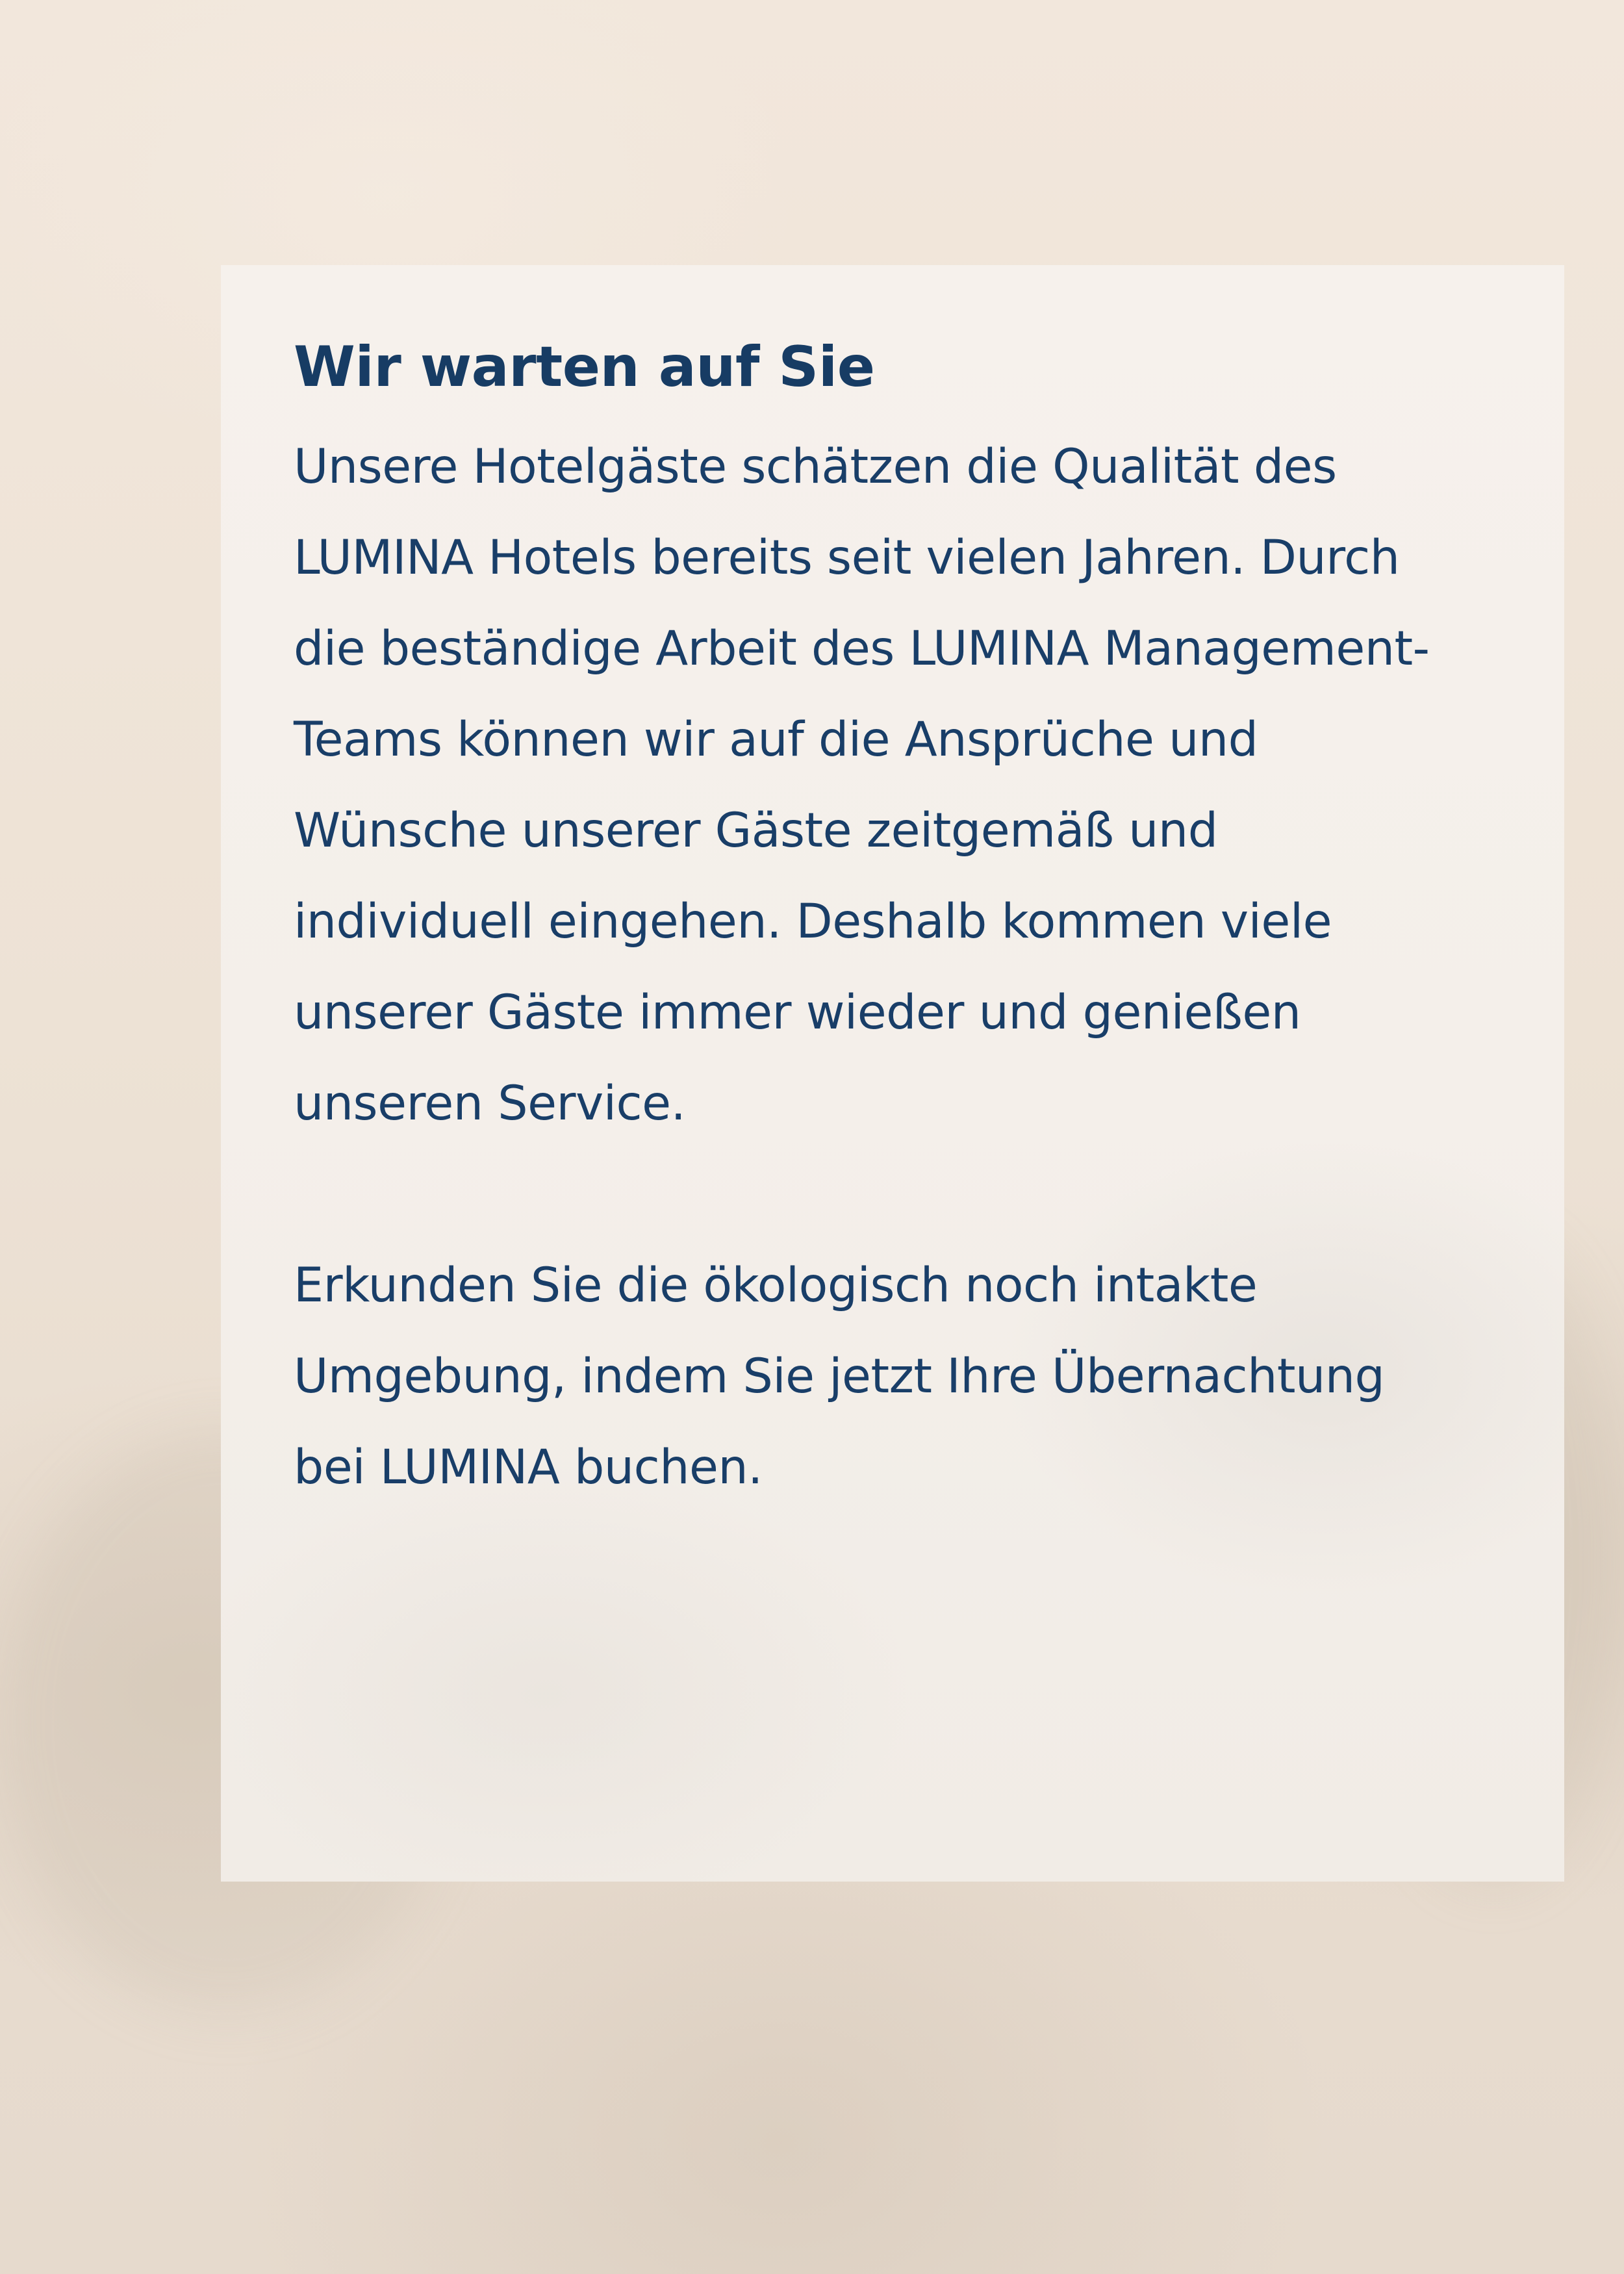 This screenshot has height=2274, width=1624. What do you see at coordinates (584, 367) in the screenshot?
I see `page-title: Wir warten auf Sie` at bounding box center [584, 367].